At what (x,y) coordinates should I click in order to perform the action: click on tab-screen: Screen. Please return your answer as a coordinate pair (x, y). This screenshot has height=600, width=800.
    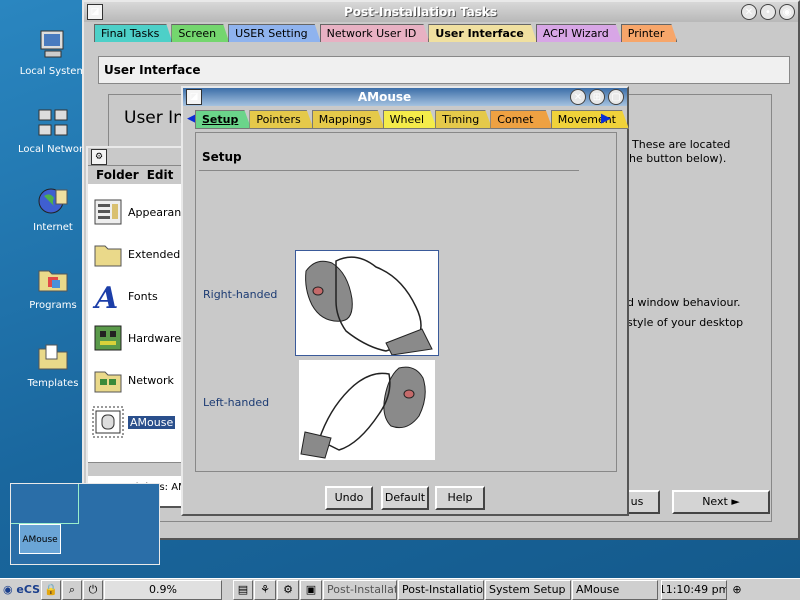
    Looking at the image, I should click on (200, 33).